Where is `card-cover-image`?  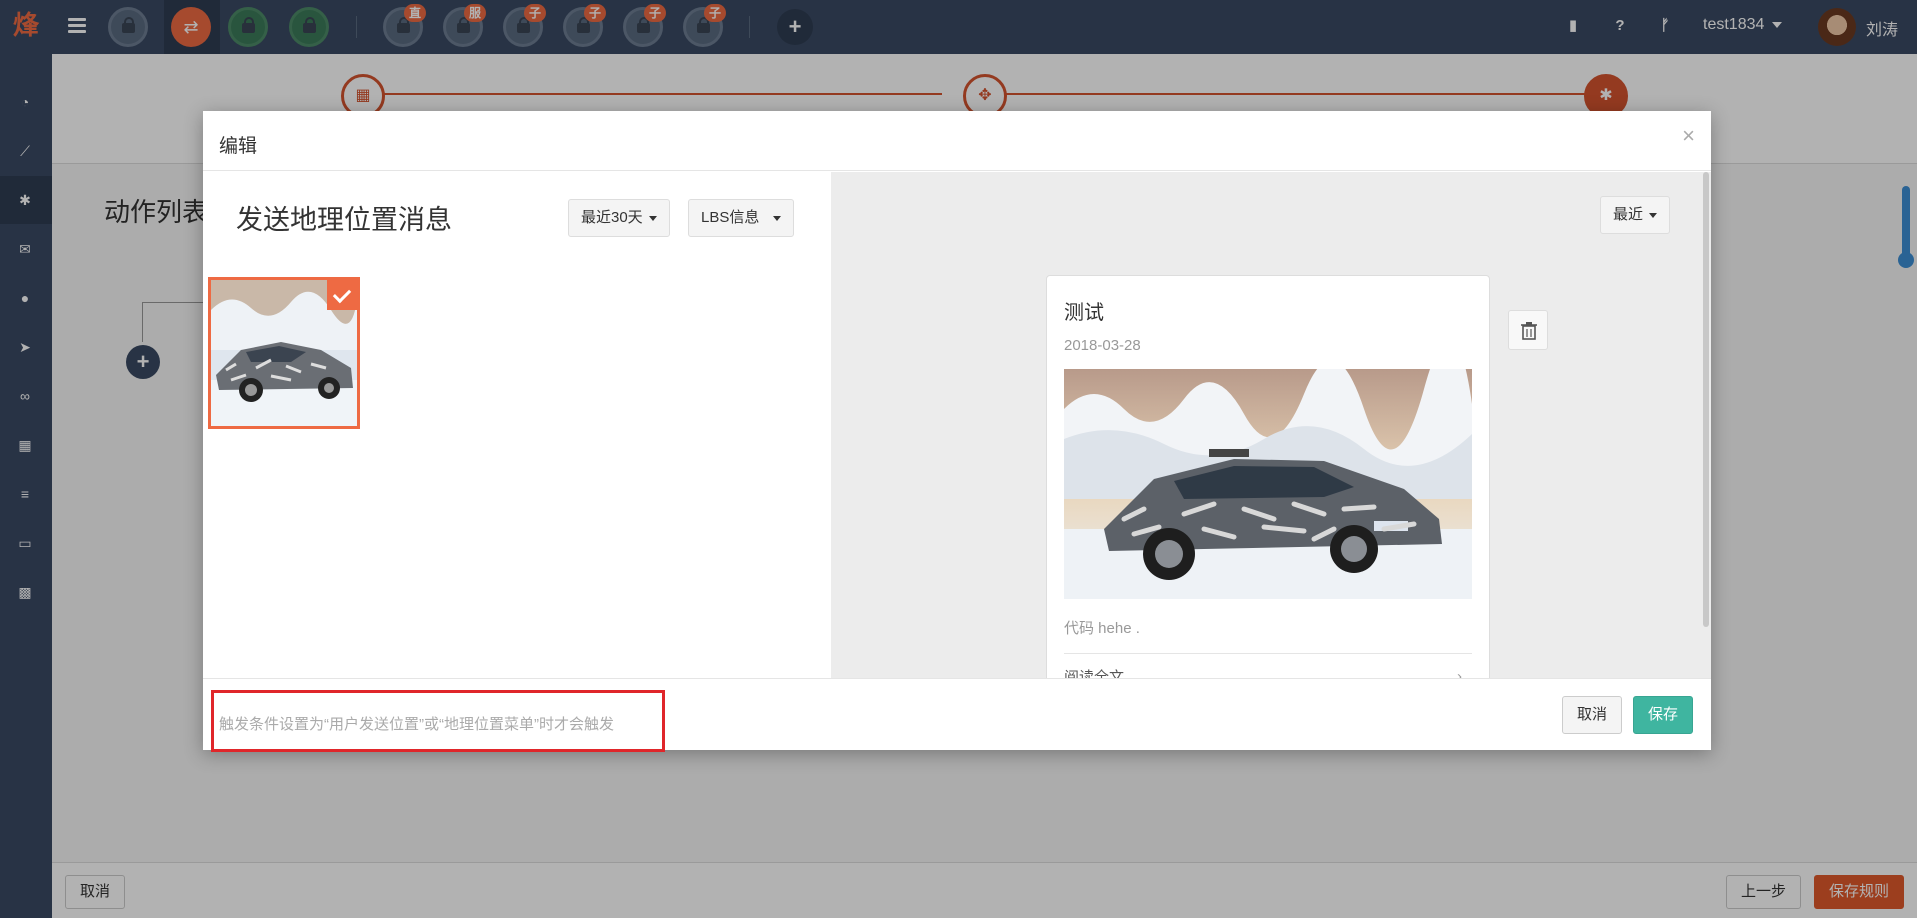 card-cover-image is located at coordinates (1268, 484).